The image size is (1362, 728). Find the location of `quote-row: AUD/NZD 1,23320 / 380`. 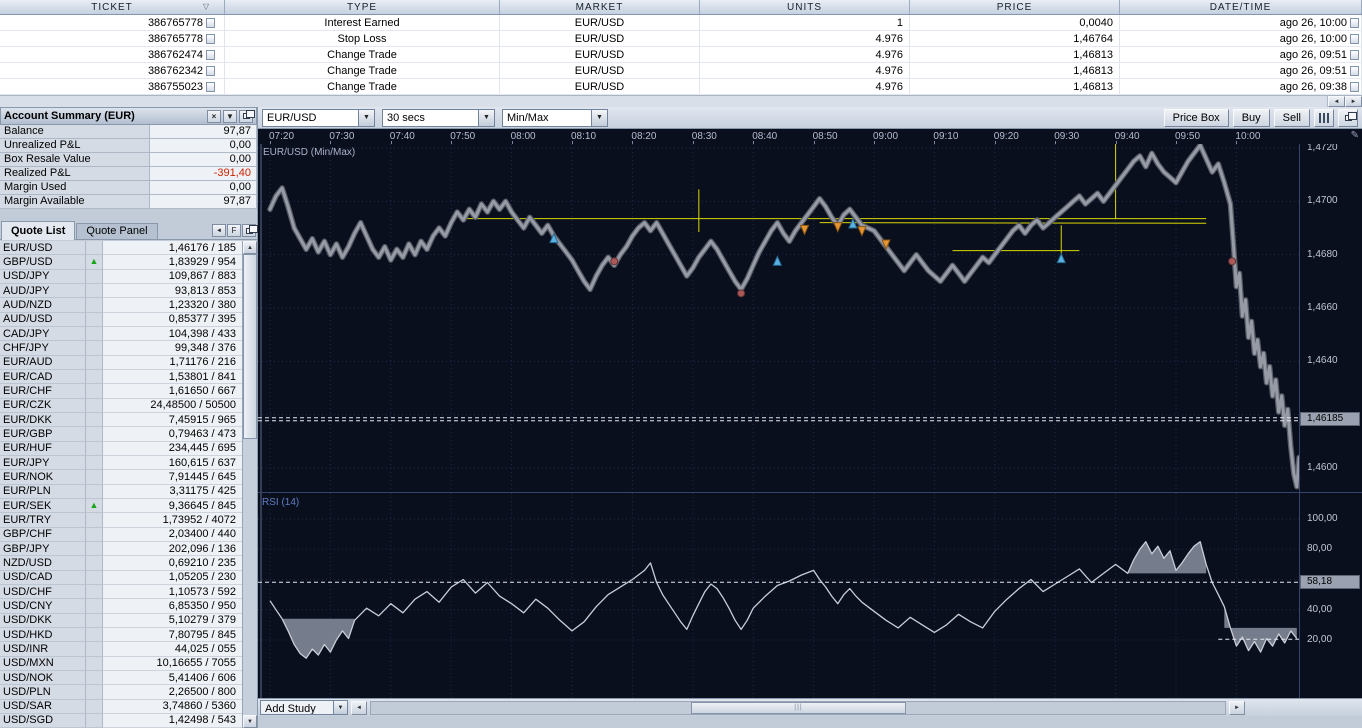

quote-row: AUD/NZD 1,23320 / 380 is located at coordinates (121, 305).